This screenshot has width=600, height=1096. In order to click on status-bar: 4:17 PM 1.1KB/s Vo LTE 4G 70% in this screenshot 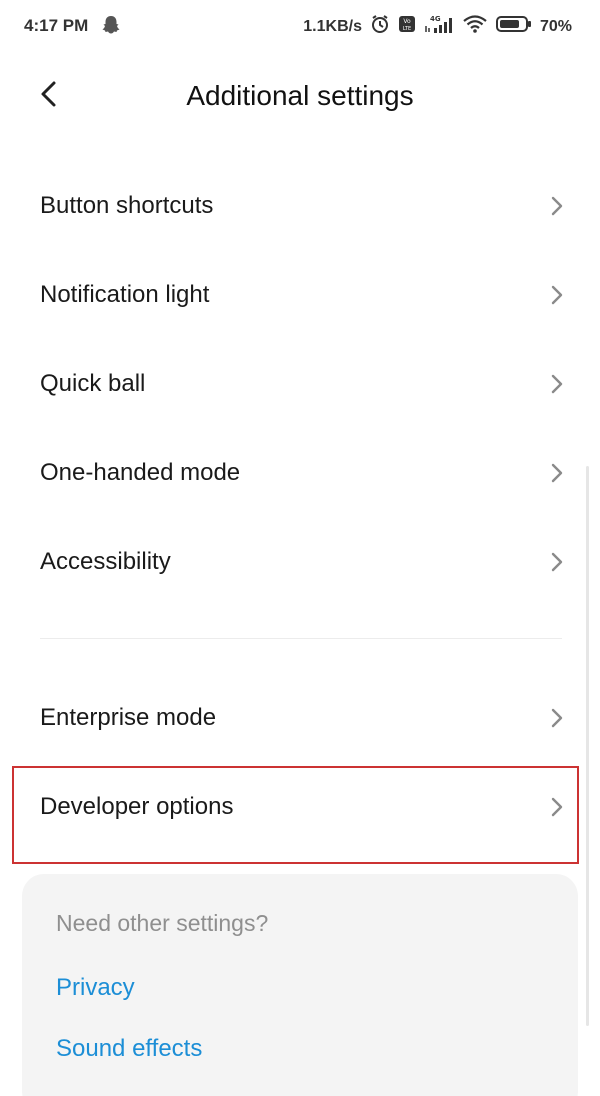, I will do `click(300, 26)`.